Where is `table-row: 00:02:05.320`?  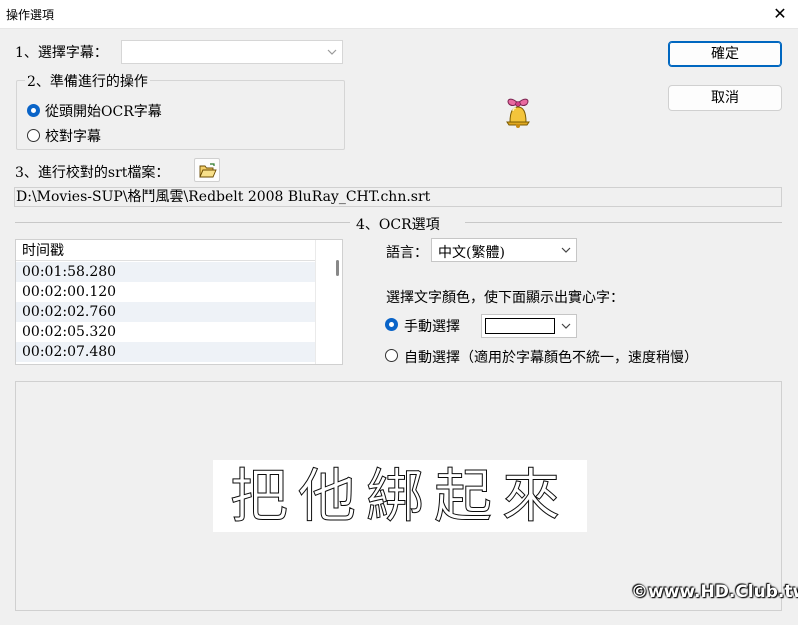 table-row: 00:02:05.320 is located at coordinates (166, 332).